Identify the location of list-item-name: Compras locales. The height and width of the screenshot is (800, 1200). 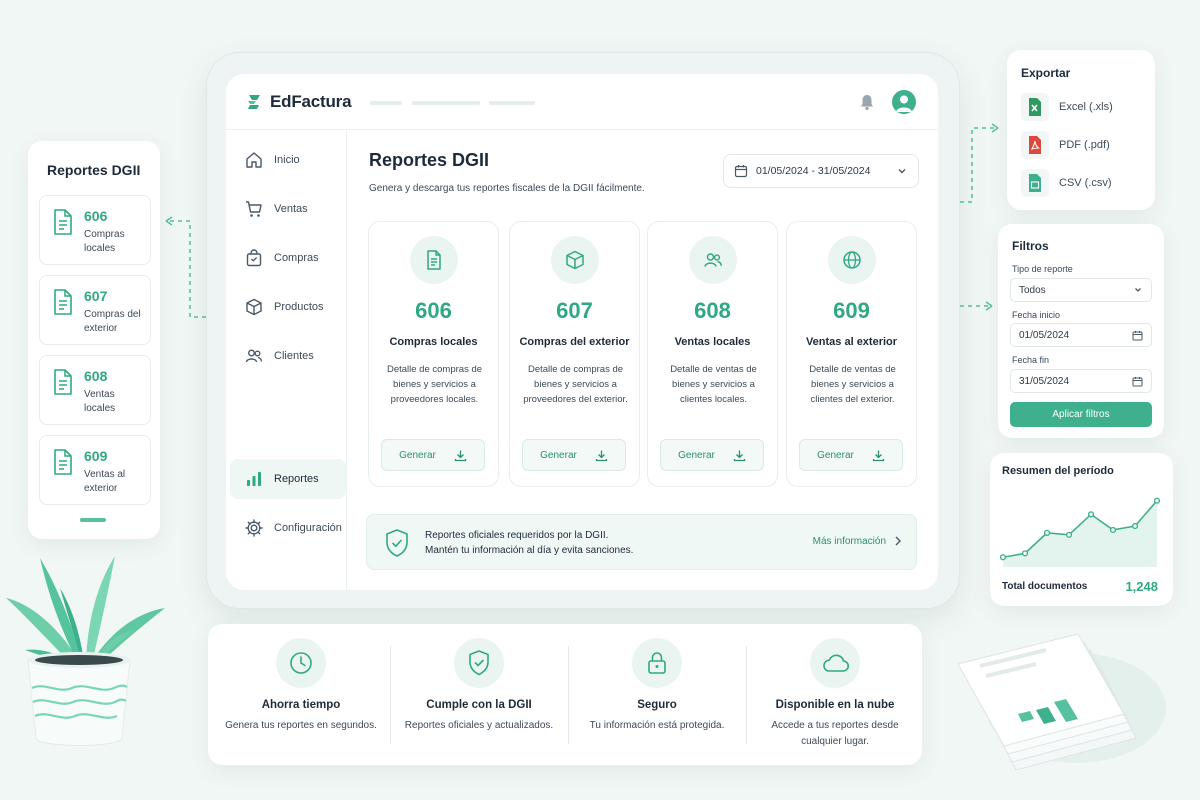
(104, 241).